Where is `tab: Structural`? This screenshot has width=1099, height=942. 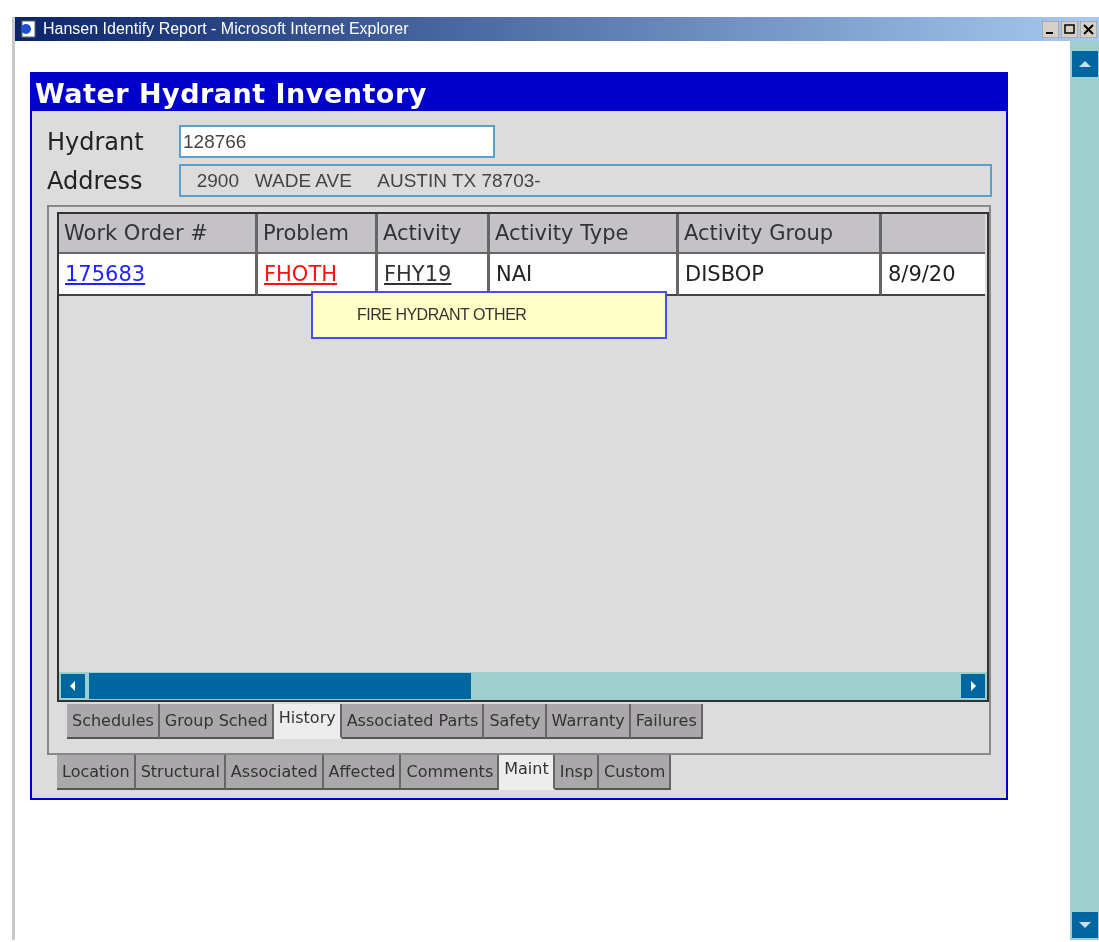
tab: Structural is located at coordinates (180, 772).